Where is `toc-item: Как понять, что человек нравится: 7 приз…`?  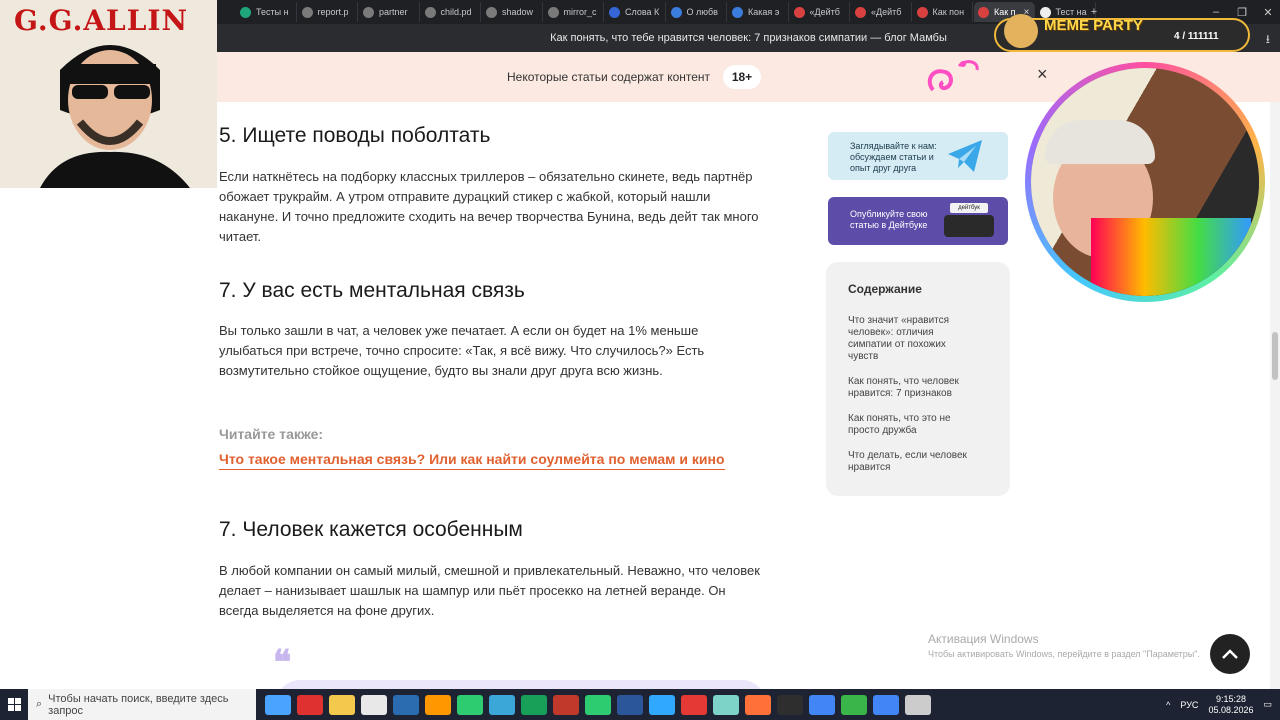 toc-item: Как понять, что человек нравится: 7 приз… is located at coordinates (913, 388).